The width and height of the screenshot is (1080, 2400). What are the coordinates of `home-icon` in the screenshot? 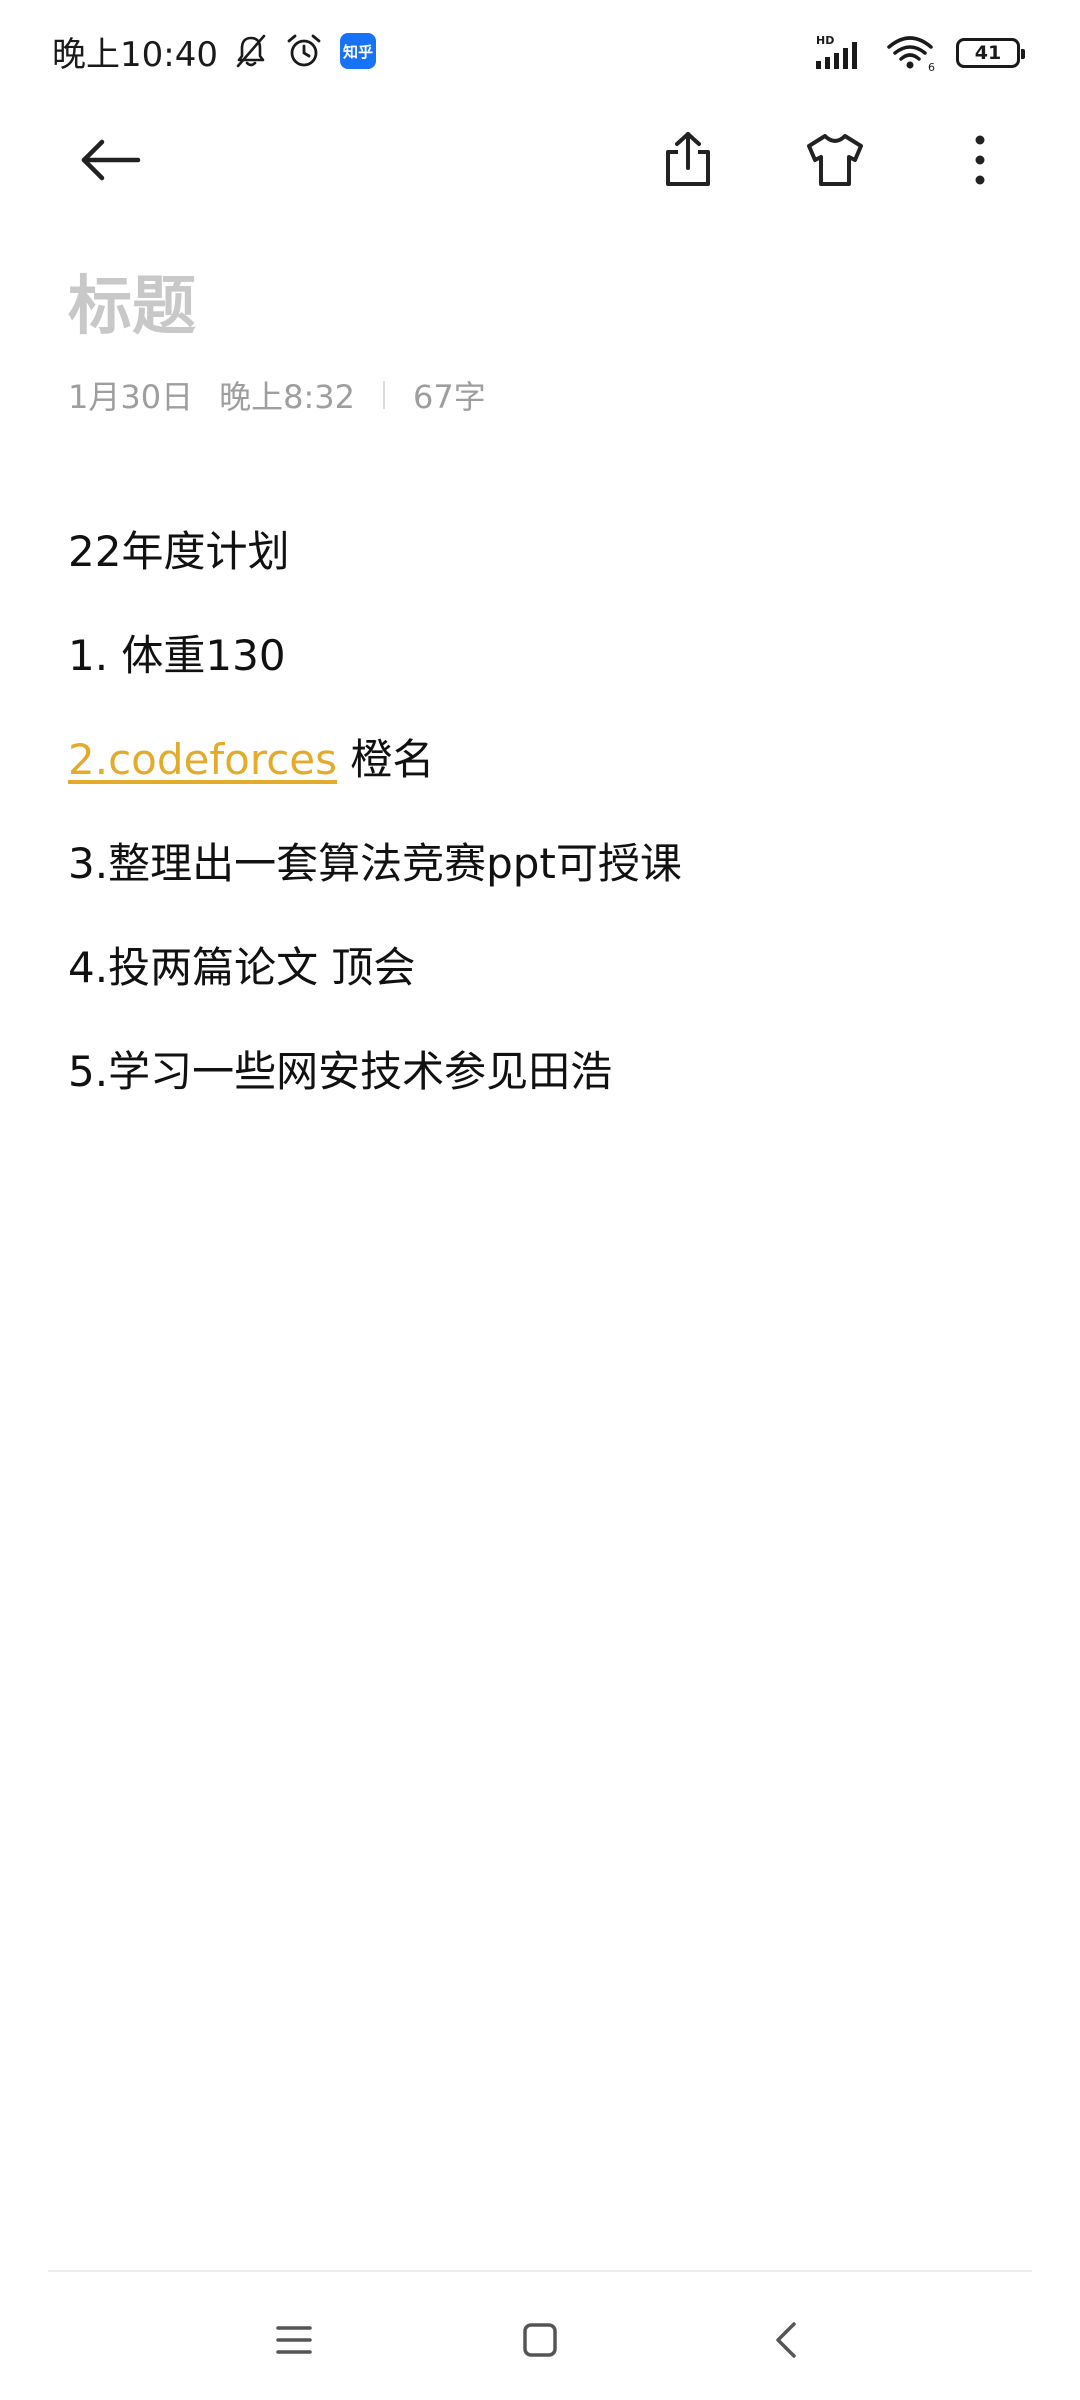 It's located at (540, 2340).